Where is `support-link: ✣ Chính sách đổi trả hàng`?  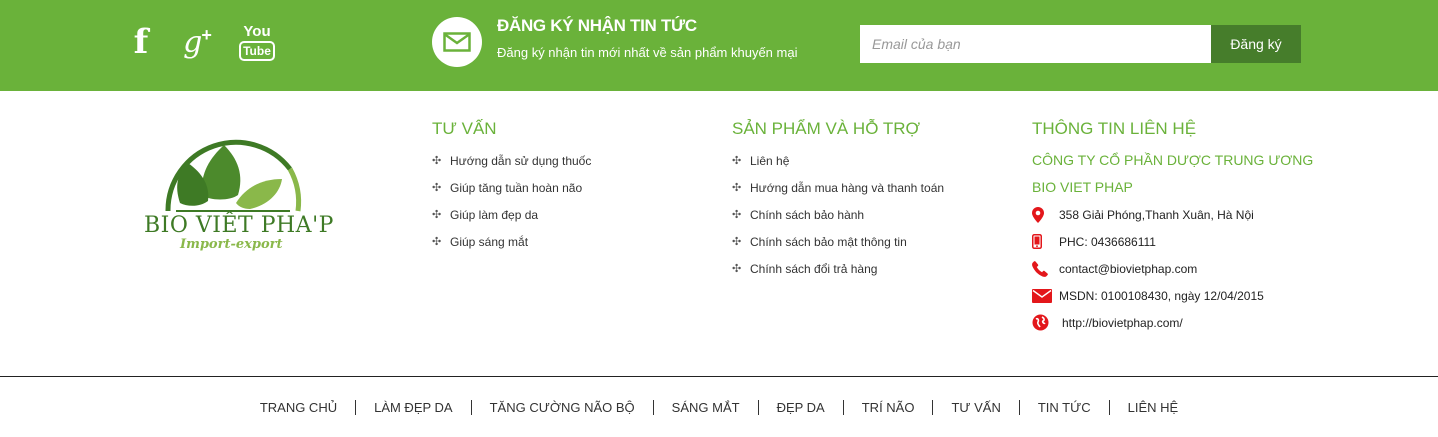
support-link: ✣ Chính sách đổi trả hàng is located at coordinates (838, 268).